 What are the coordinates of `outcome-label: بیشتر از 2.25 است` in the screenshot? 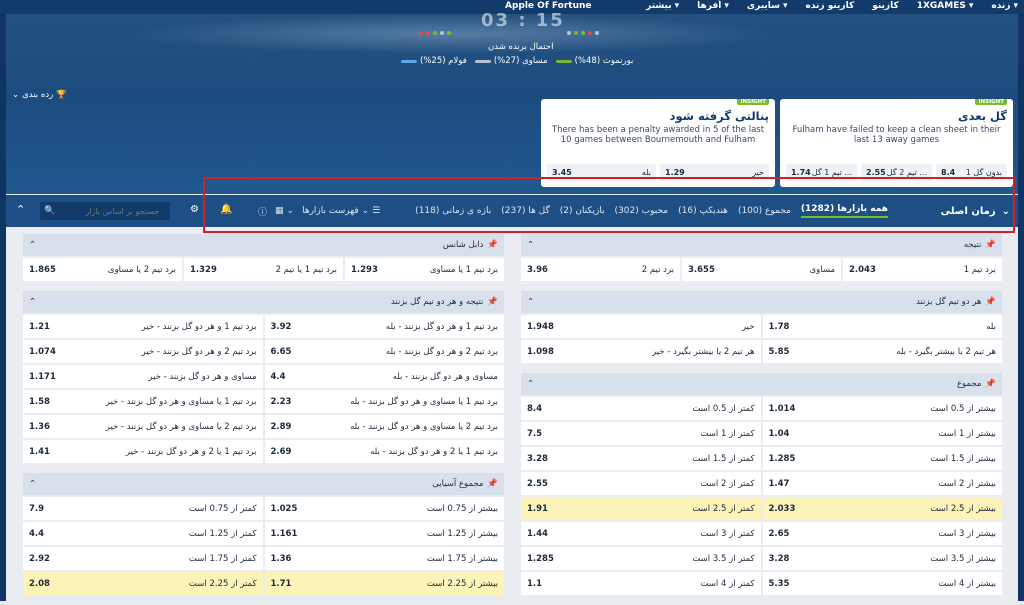 It's located at (462, 583).